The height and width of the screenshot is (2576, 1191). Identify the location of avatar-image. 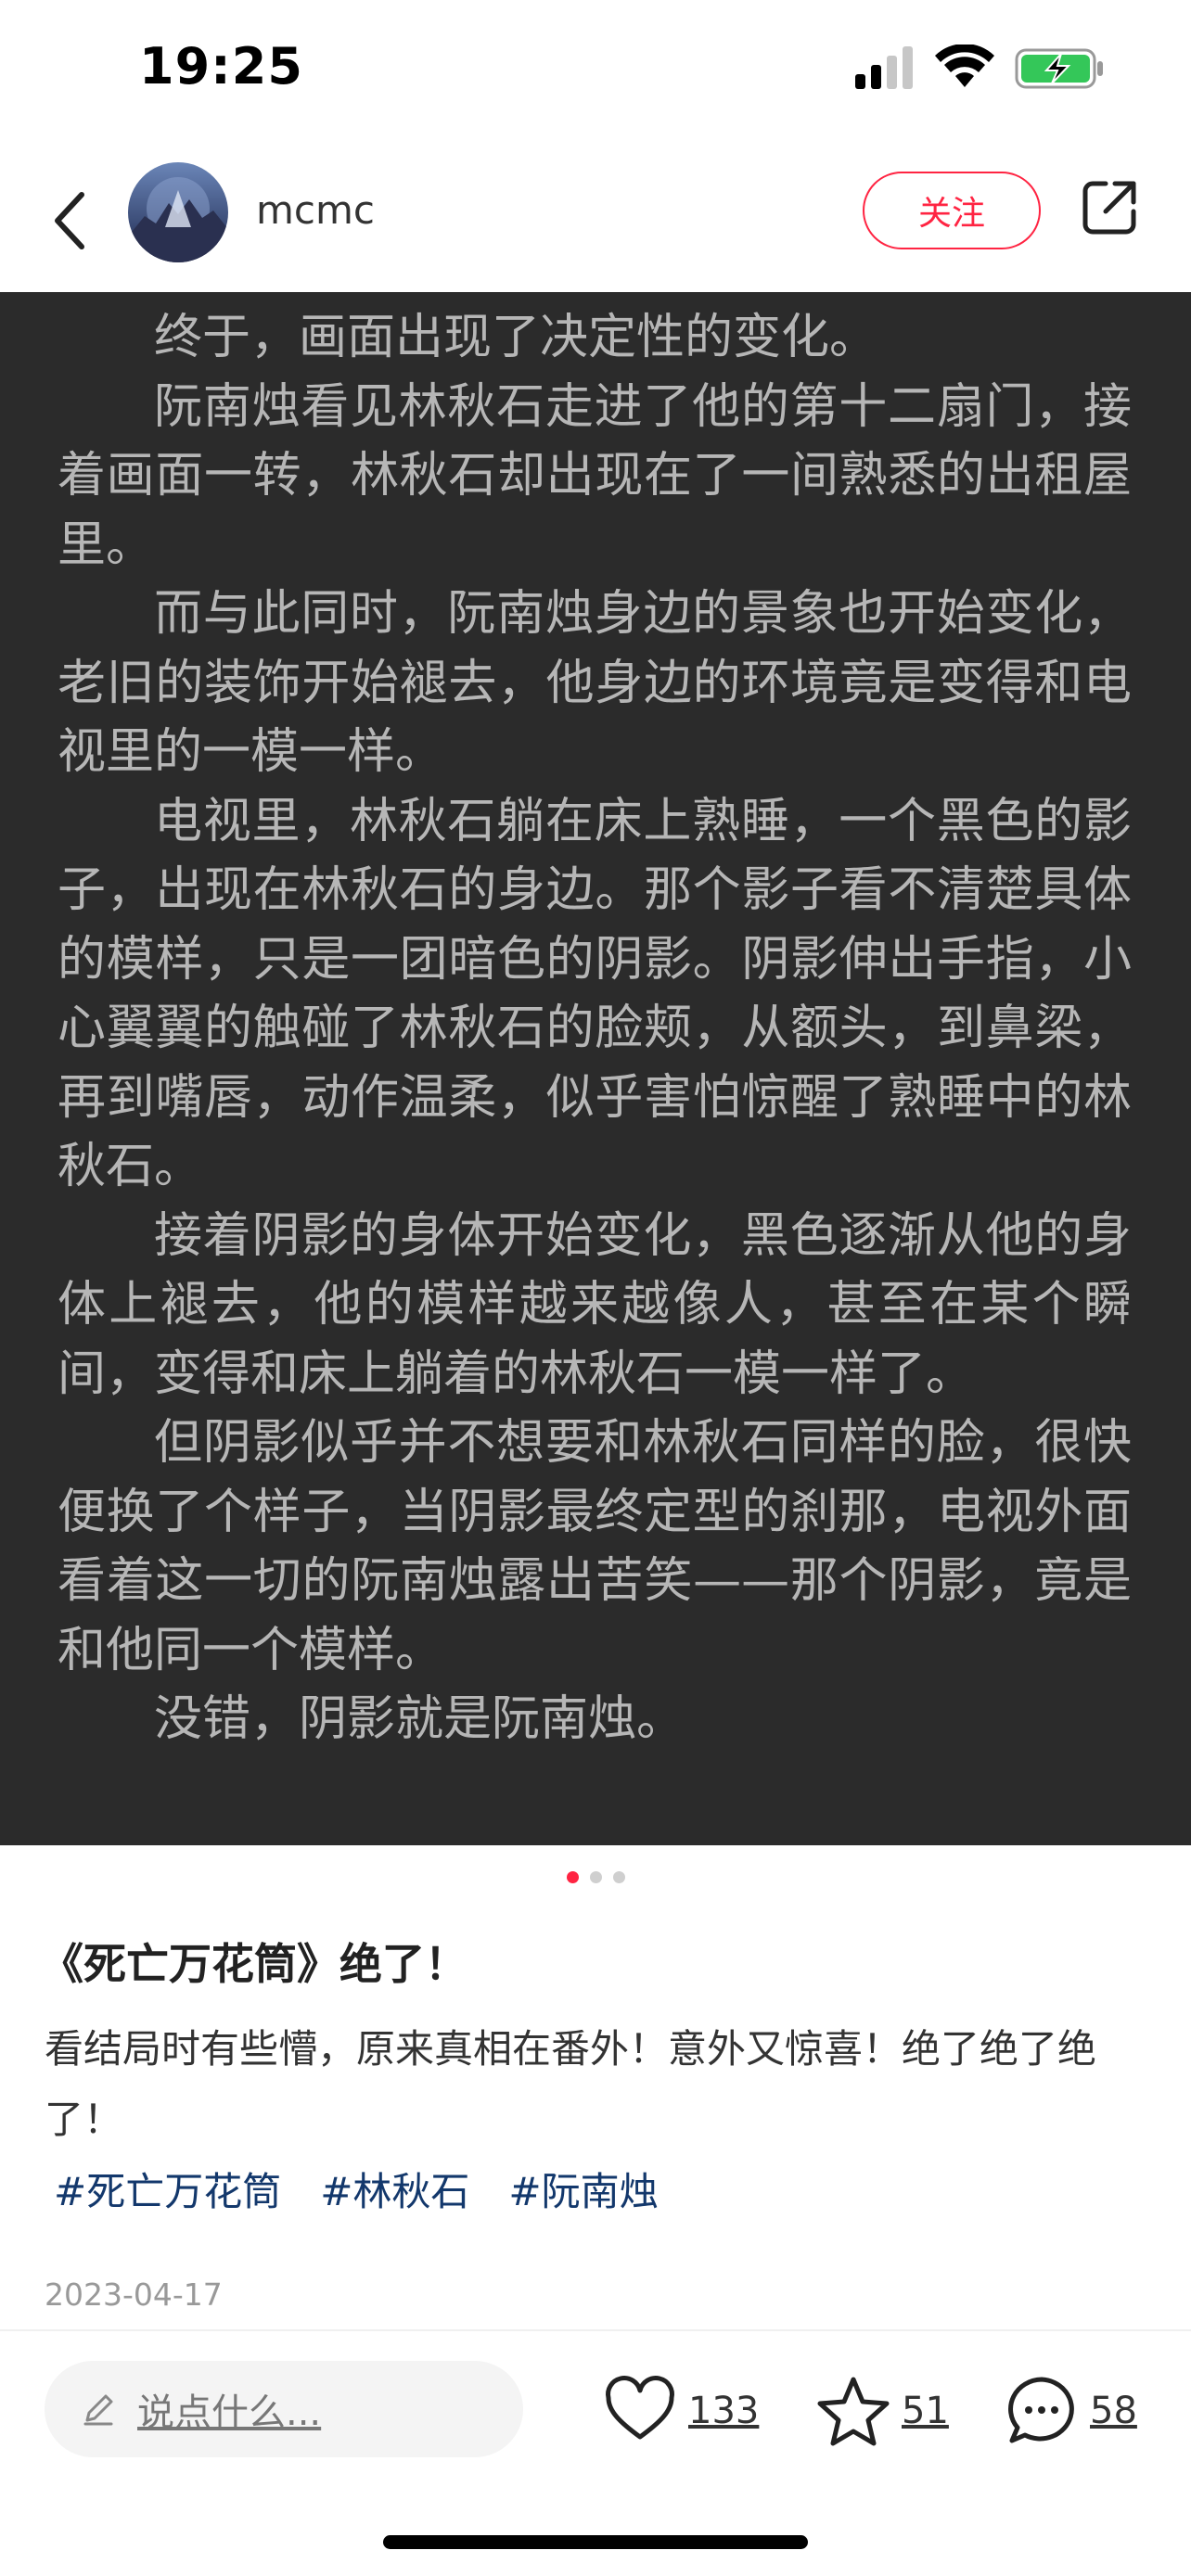
(178, 212).